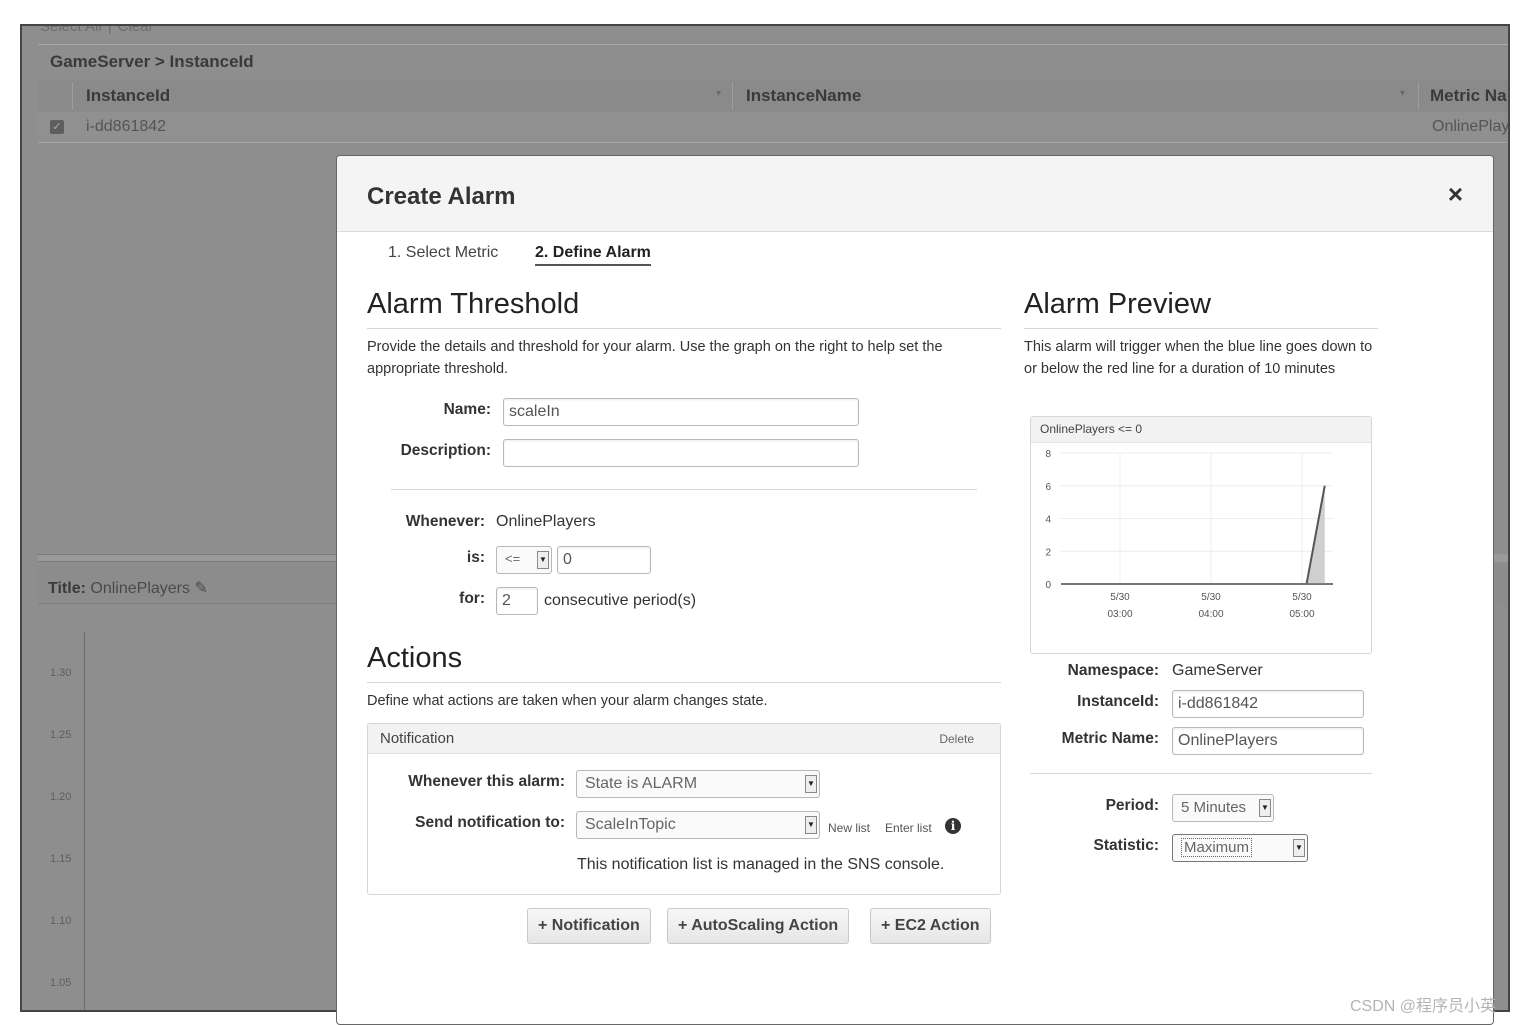  Describe the element at coordinates (681, 453) in the screenshot. I see `description-field` at that location.